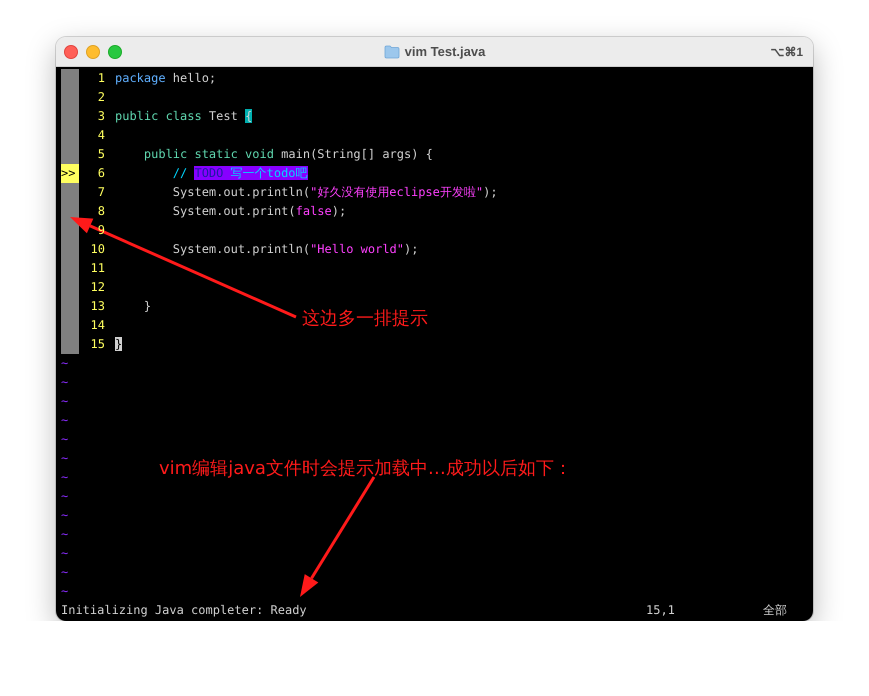  I want to click on line-number: 8, so click(100, 211).